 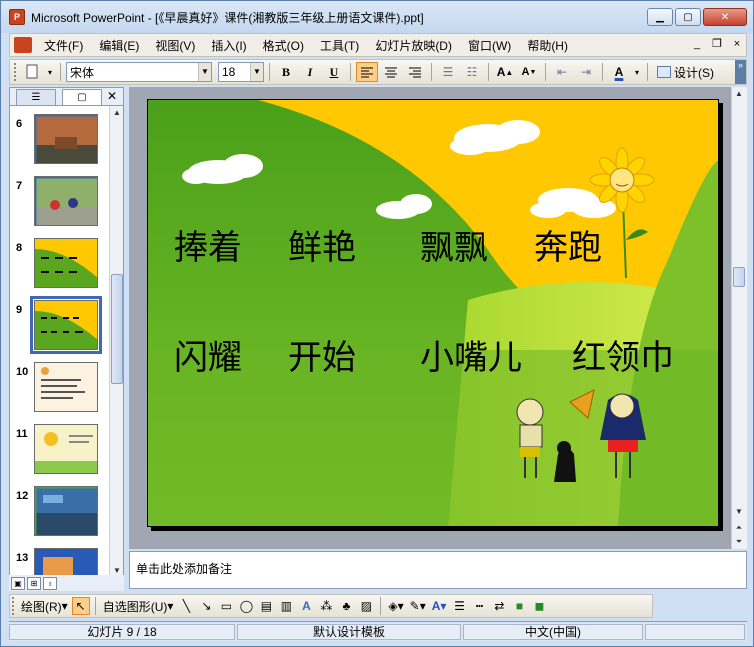 I want to click on menu-edit: 编辑(E), so click(x=119, y=45).